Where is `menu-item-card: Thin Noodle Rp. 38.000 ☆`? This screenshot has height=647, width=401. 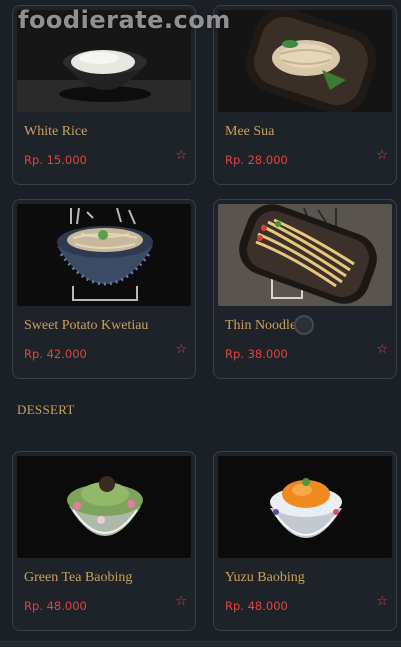 menu-item-card: Thin Noodle Rp. 38.000 ☆ is located at coordinates (305, 289).